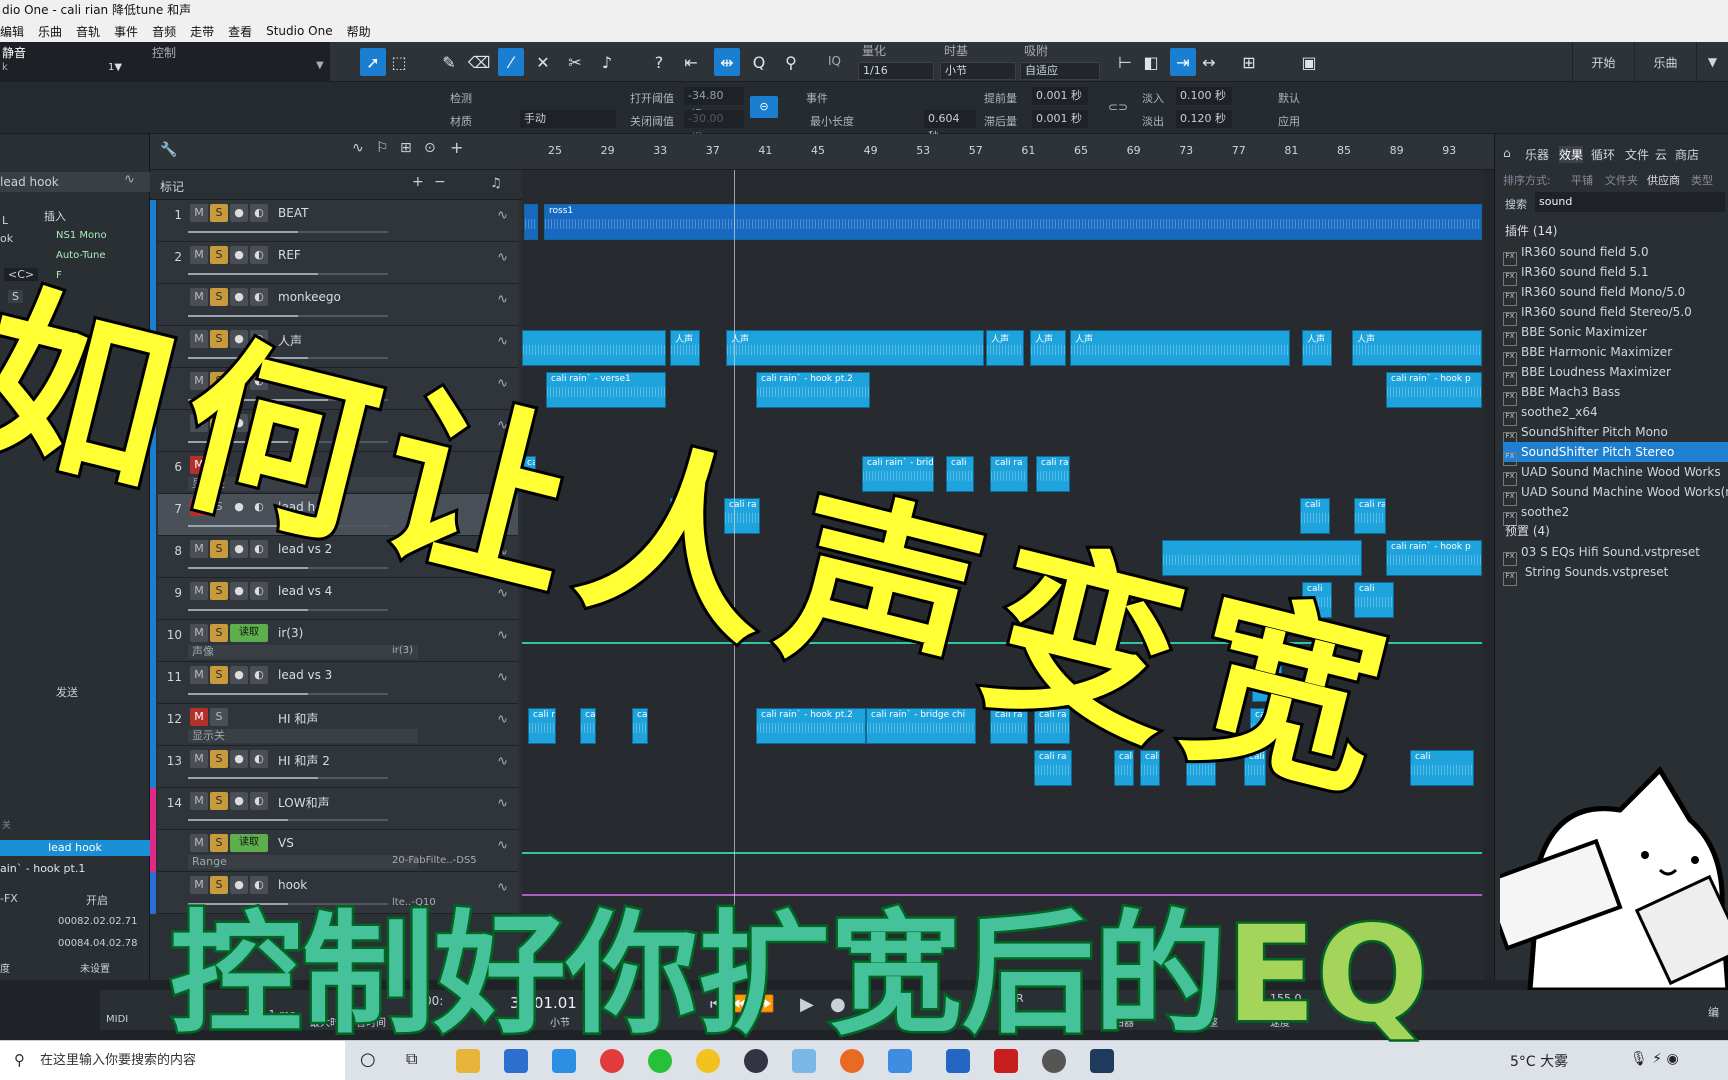 The height and width of the screenshot is (1080, 1728). What do you see at coordinates (1527, 530) in the screenshot?
I see `presets-header: 预置 (4)` at bounding box center [1527, 530].